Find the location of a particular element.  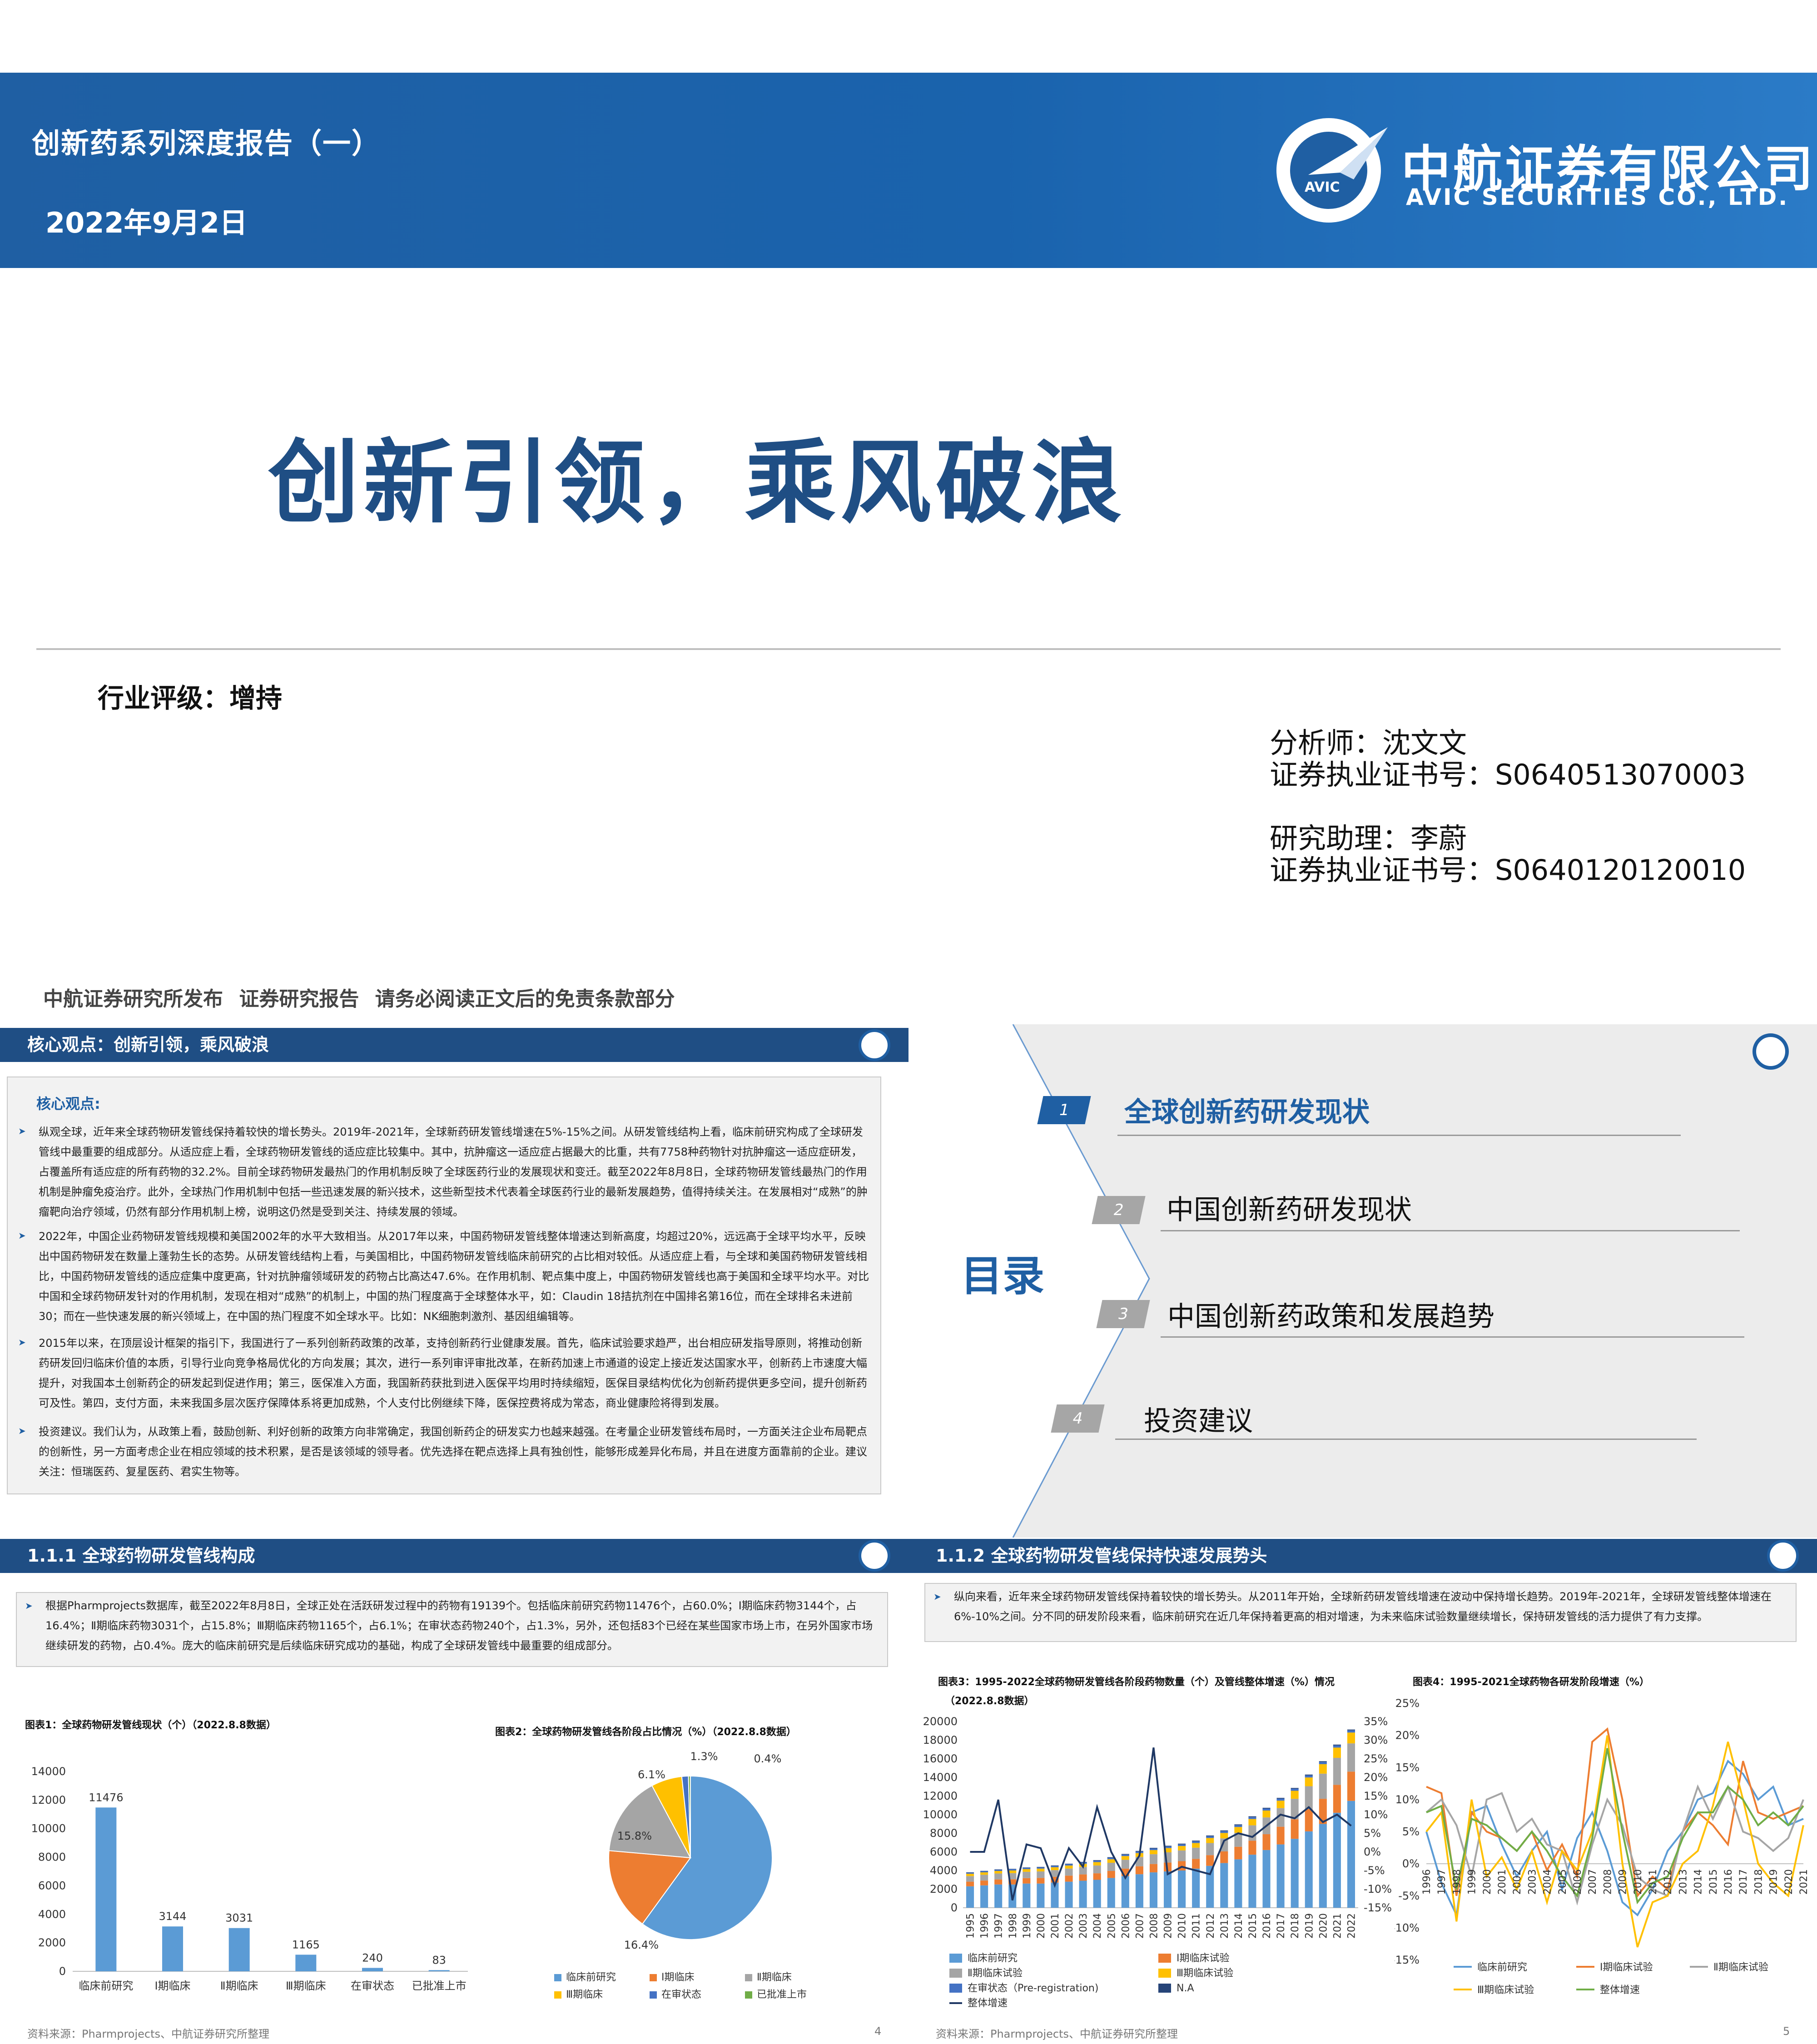

x-tick-label: 2008 is located at coordinates (1154, 1926).